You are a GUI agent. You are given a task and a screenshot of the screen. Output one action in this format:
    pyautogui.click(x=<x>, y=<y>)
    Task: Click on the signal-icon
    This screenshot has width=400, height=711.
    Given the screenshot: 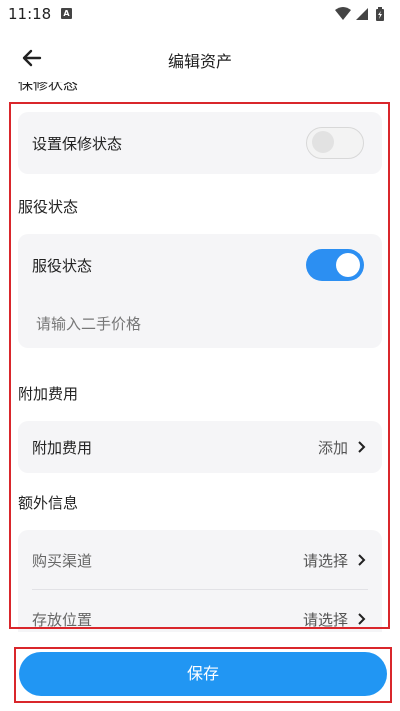 What is the action you would take?
    pyautogui.click(x=362, y=14)
    